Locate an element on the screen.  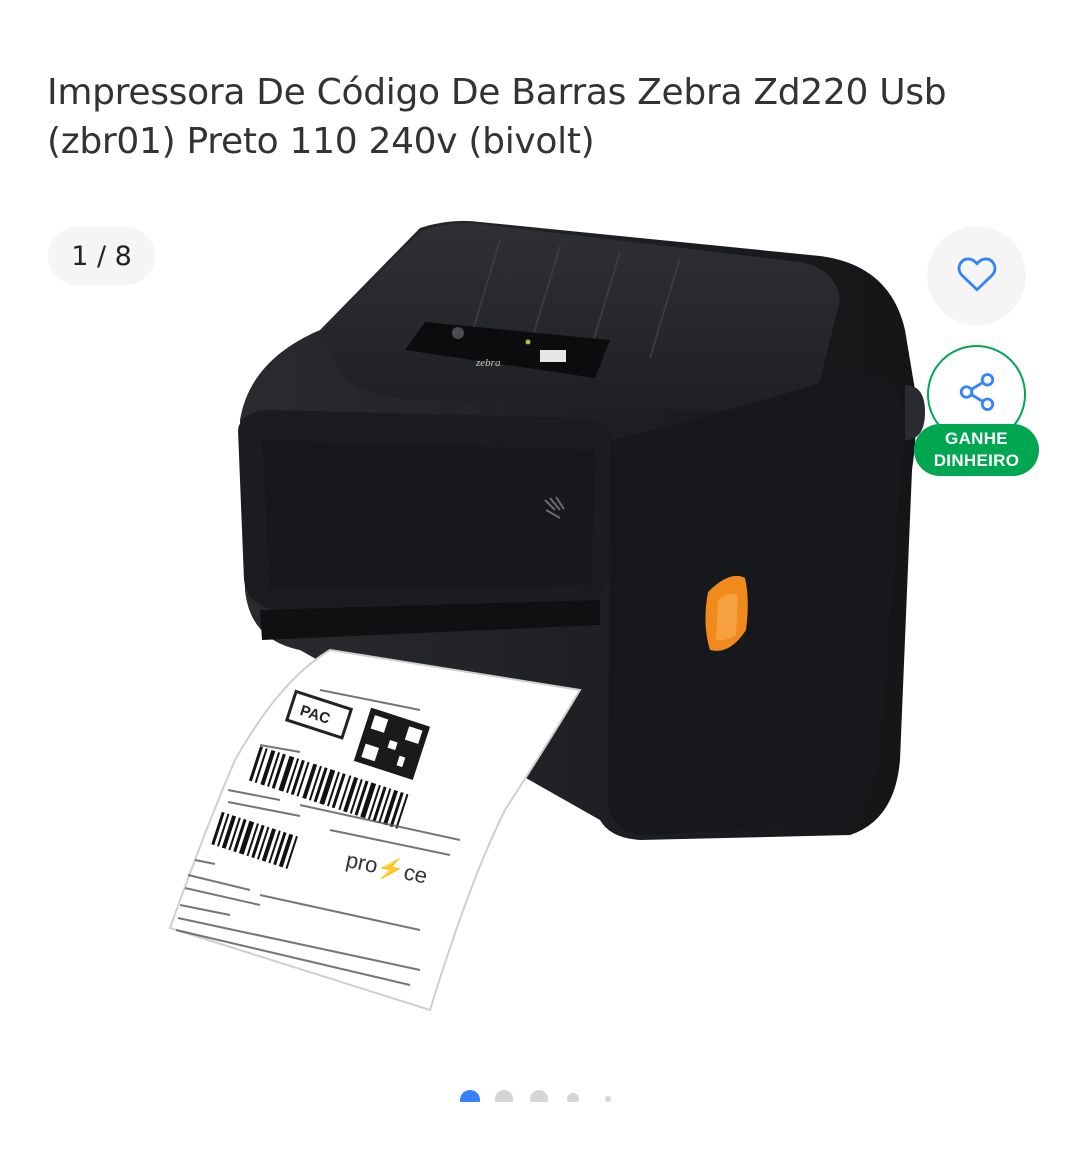
share-icon is located at coordinates (977, 394).